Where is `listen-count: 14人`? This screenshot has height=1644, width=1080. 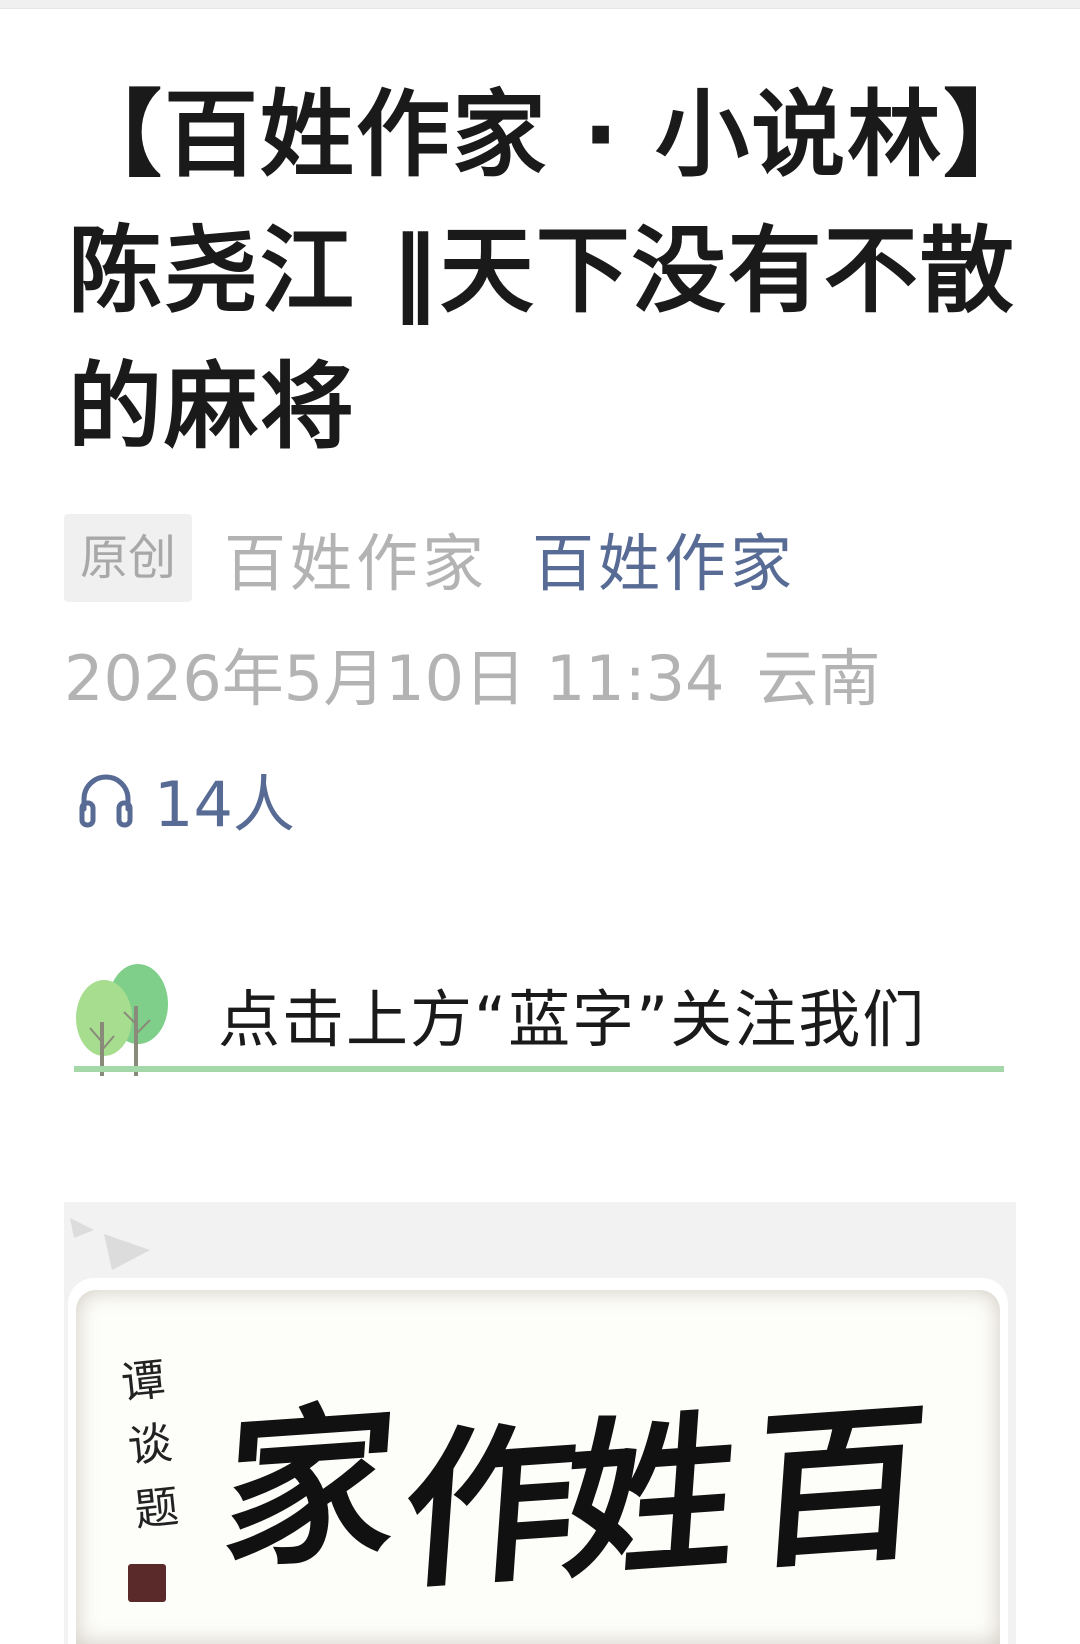
listen-count: 14人 is located at coordinates (224, 804).